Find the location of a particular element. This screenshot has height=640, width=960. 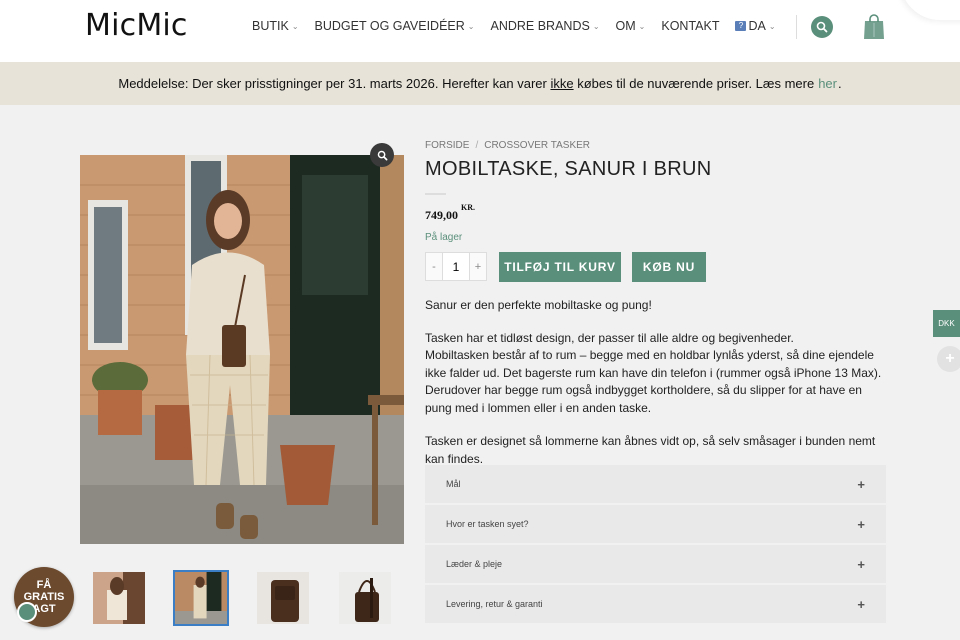

zoom-button is located at coordinates (382, 155).